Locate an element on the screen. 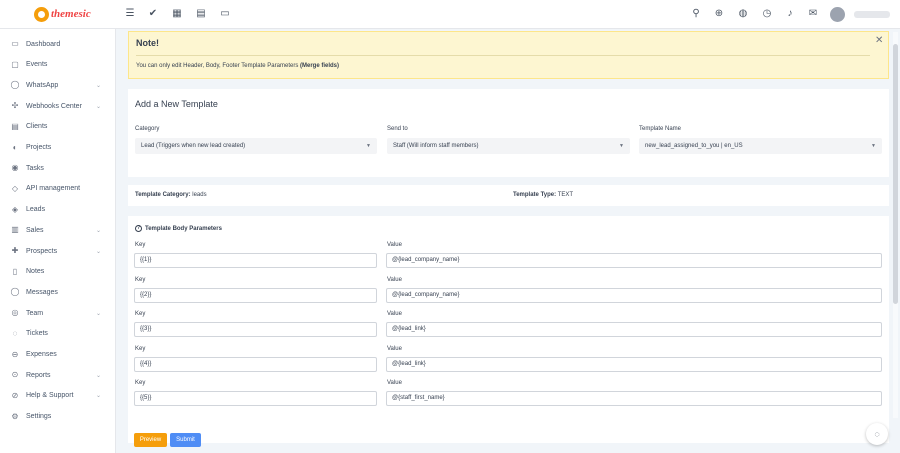  sidebar-item: ⊖ Expenses is located at coordinates (58, 355).